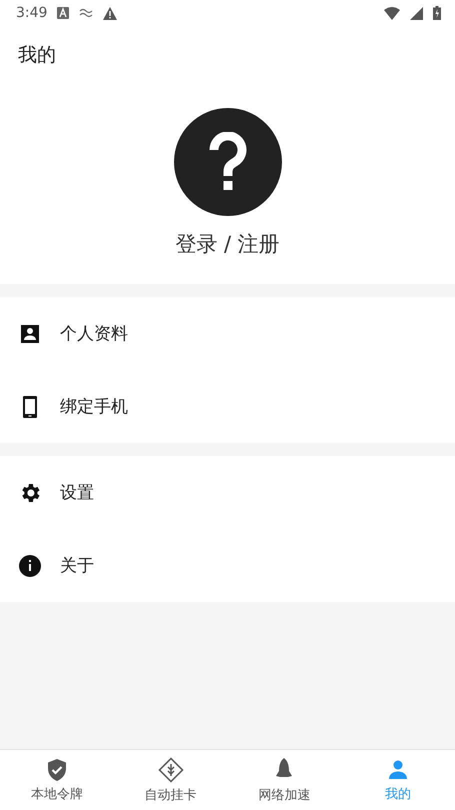  What do you see at coordinates (63, 13) in the screenshot?
I see `notification-icon` at bounding box center [63, 13].